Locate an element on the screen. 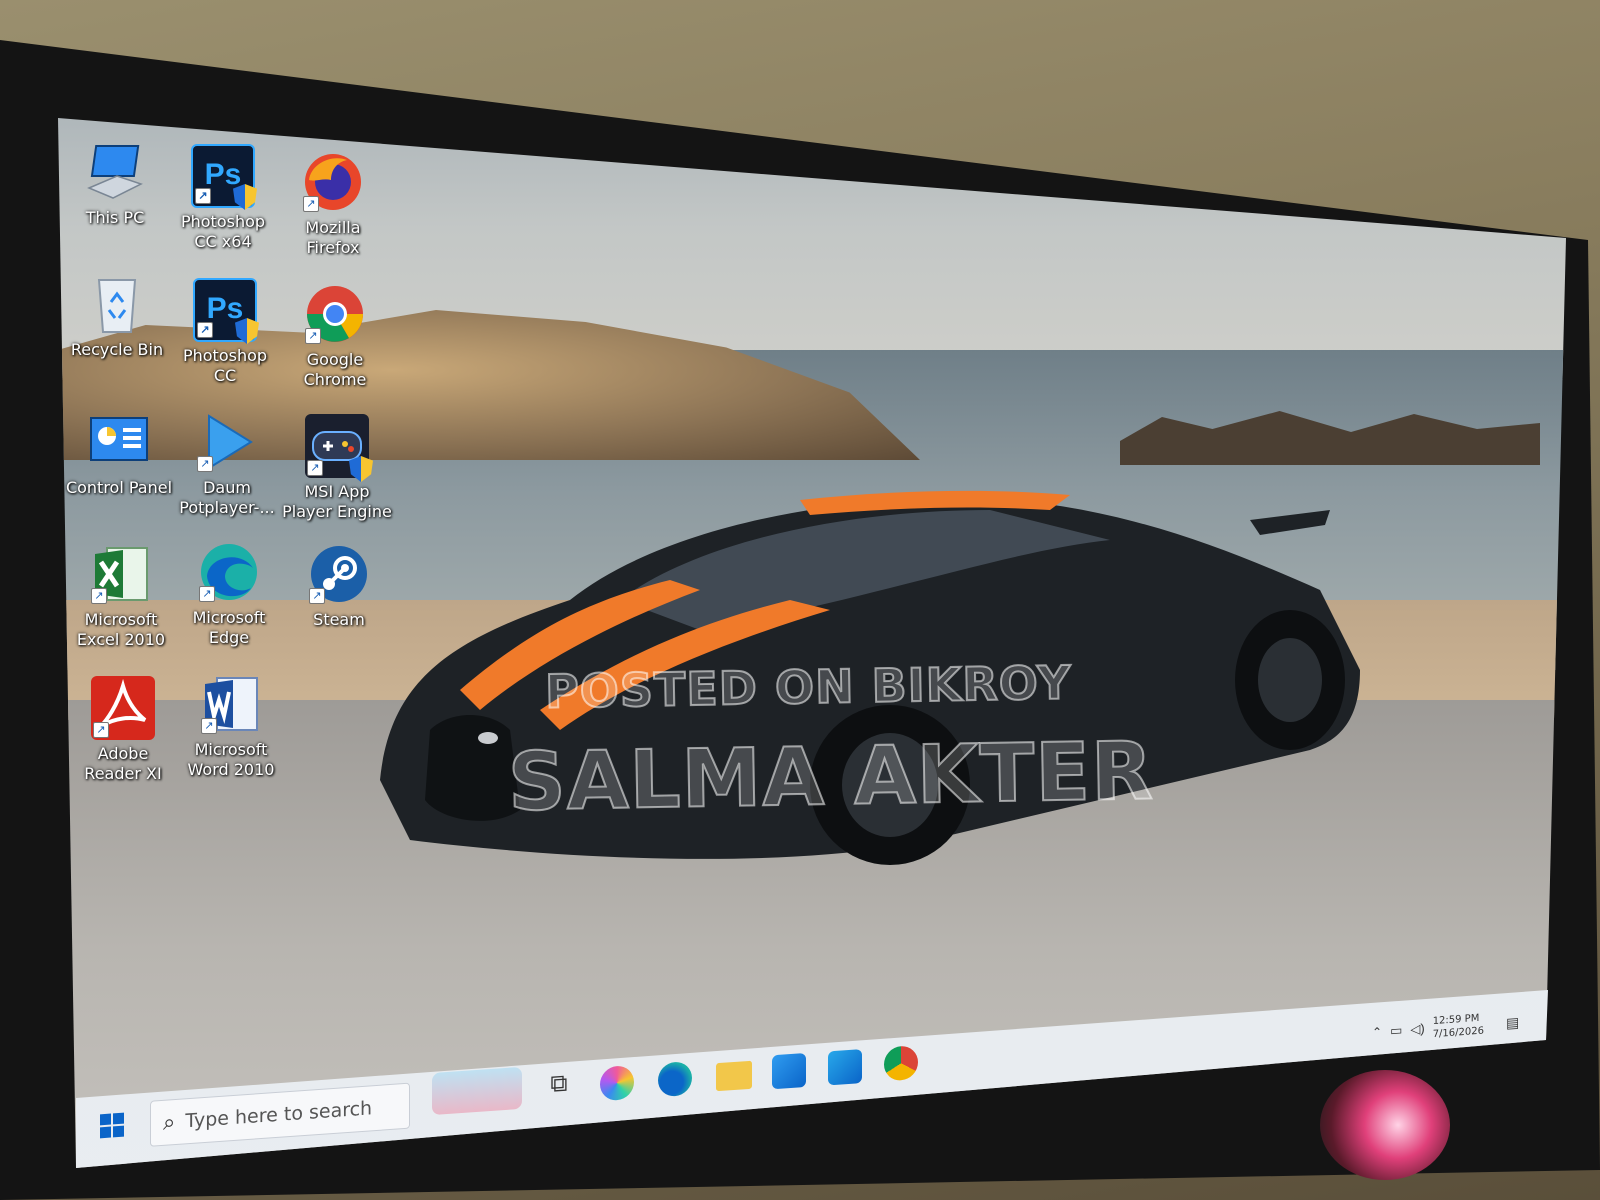  windows-logo-icon is located at coordinates (105, 1119).